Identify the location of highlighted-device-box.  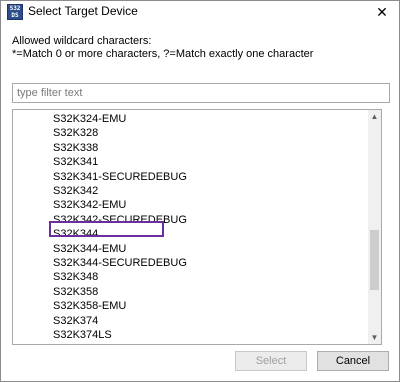
(106, 229).